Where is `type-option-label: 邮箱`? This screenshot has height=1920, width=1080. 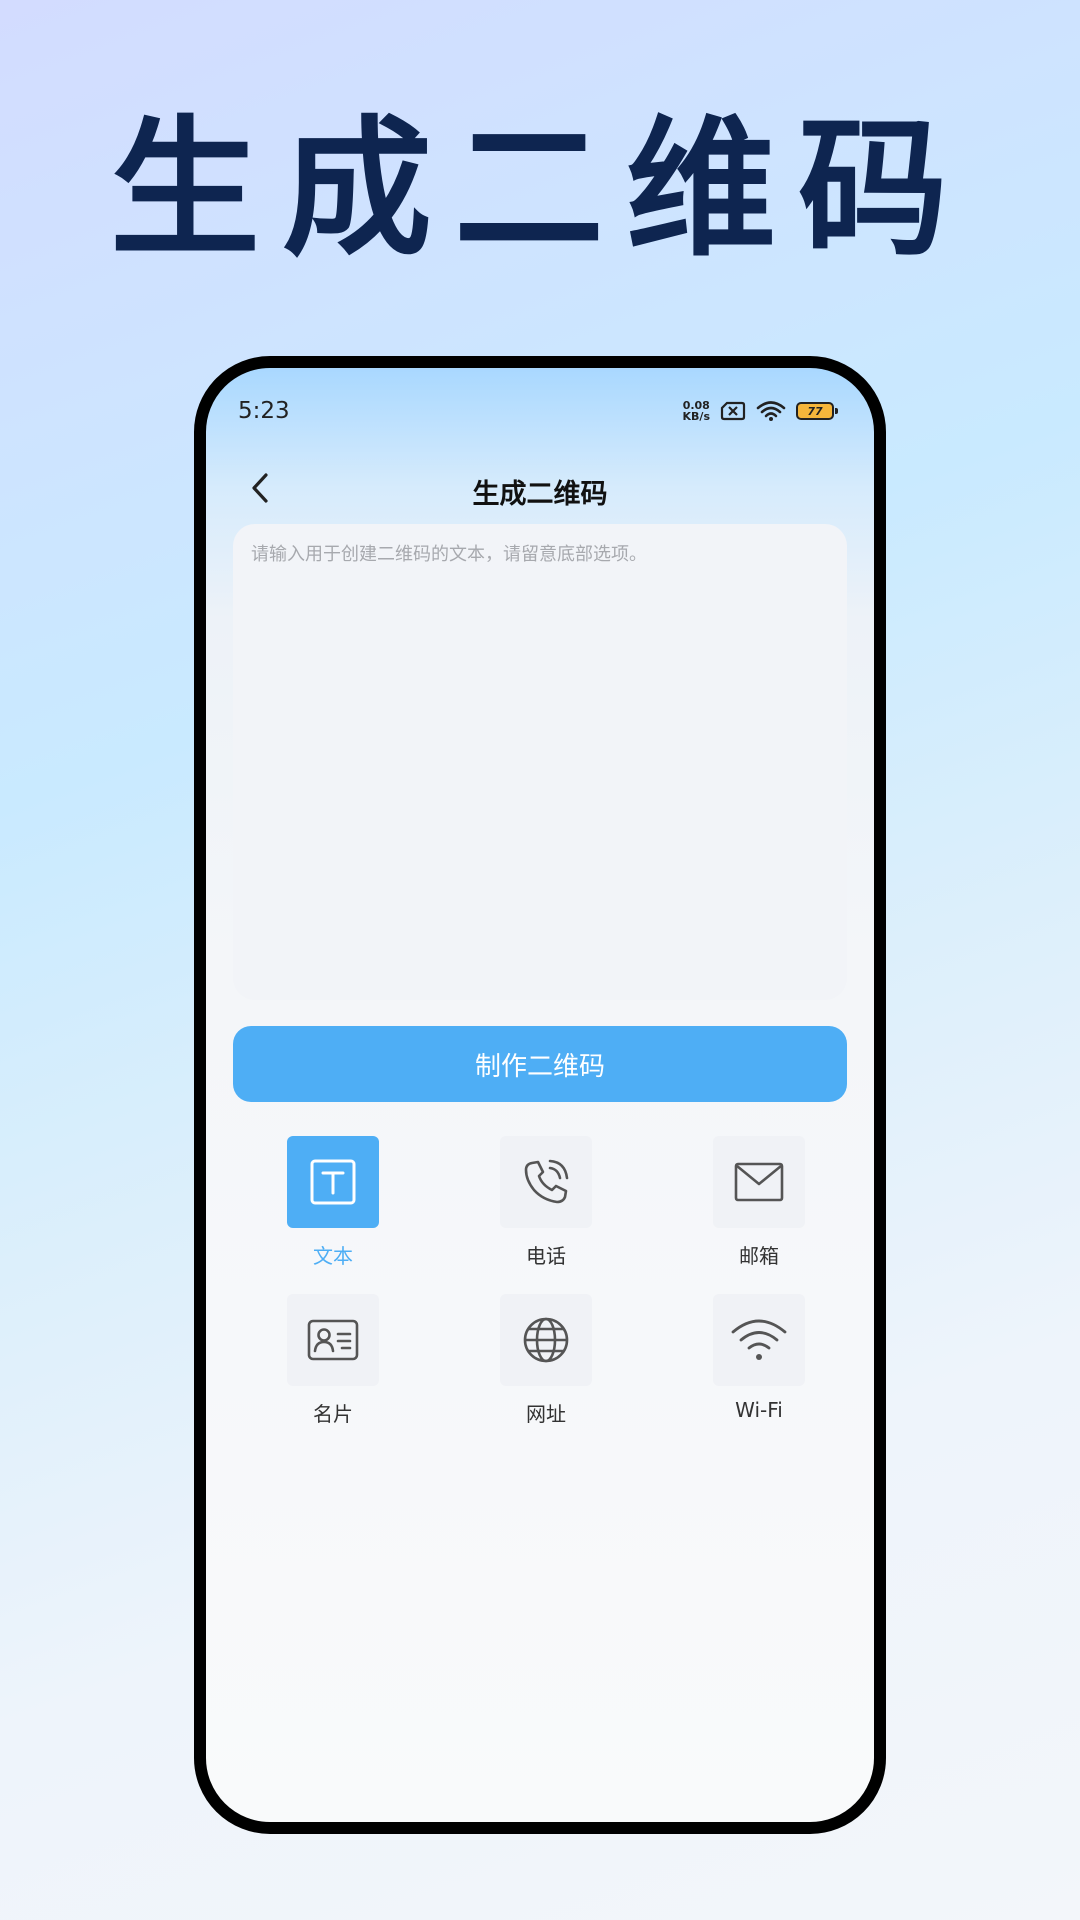 type-option-label: 邮箱 is located at coordinates (759, 1256).